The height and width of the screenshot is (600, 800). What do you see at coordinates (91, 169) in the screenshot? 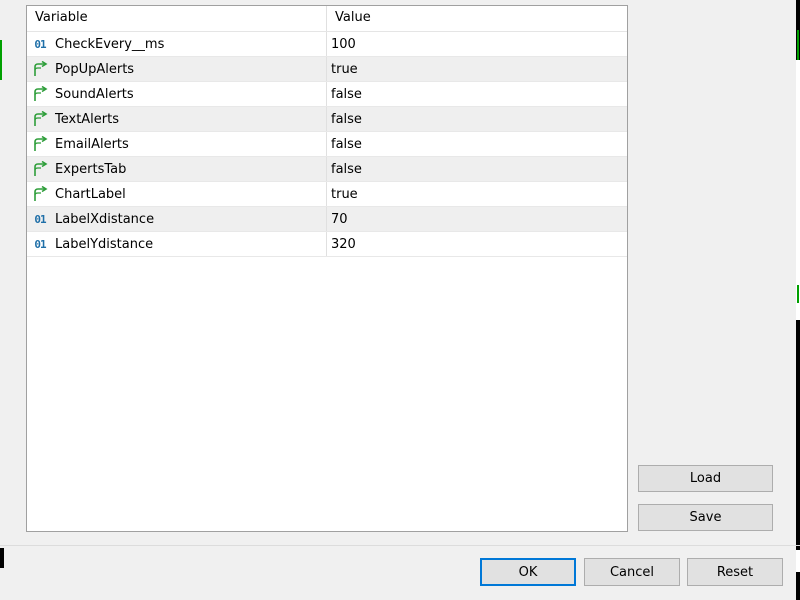
I see `variable-name: ExpertsTab` at bounding box center [91, 169].